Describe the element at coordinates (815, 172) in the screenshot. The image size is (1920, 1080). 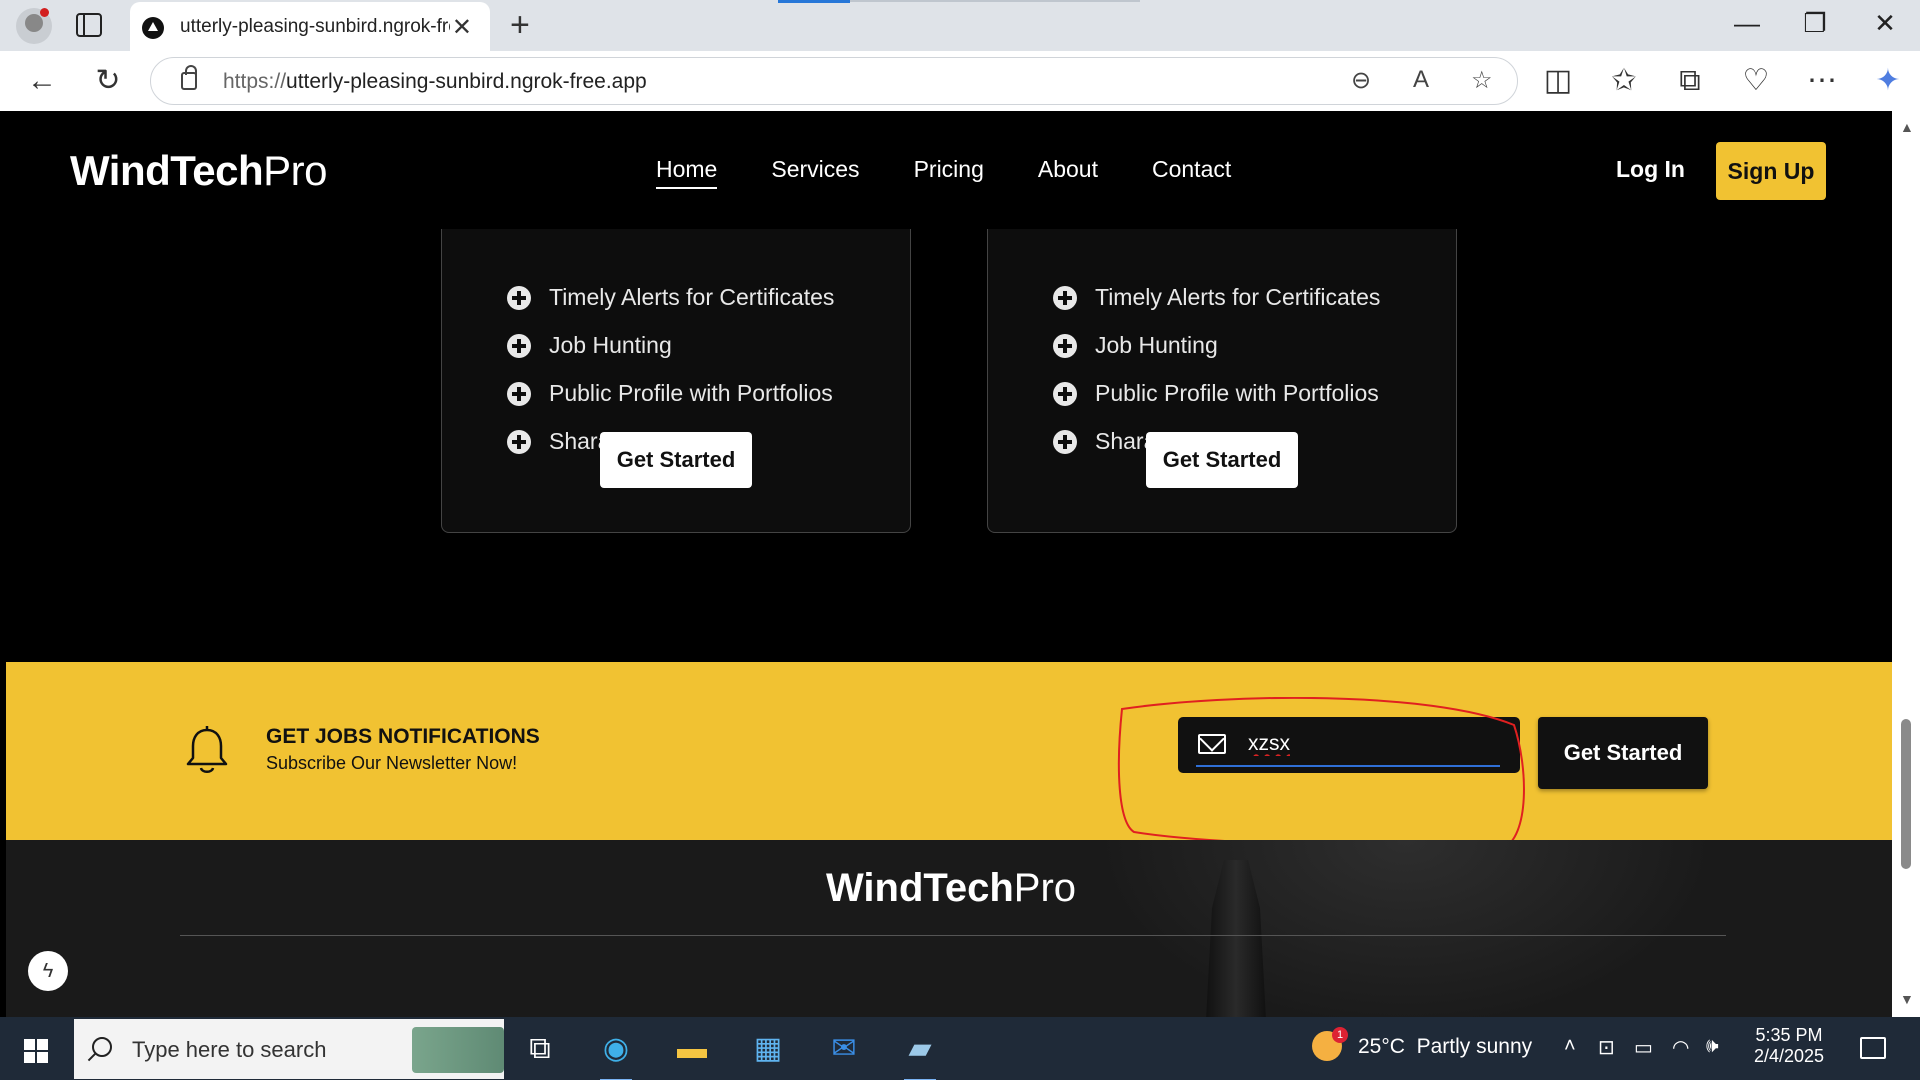
I see `nav-services: Services` at that location.